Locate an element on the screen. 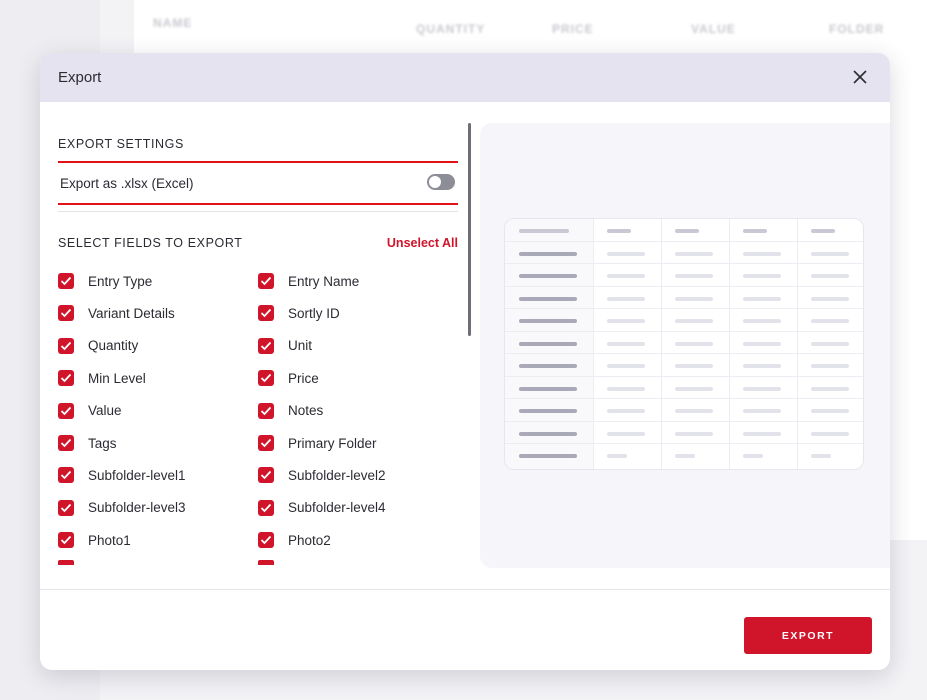 This screenshot has height=700, width=927. field-checkbox-item: Photo1 is located at coordinates (94, 540).